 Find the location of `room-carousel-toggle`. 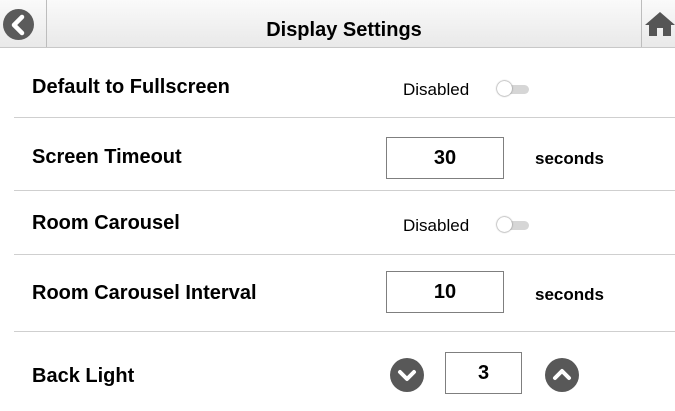

room-carousel-toggle is located at coordinates (515, 225).